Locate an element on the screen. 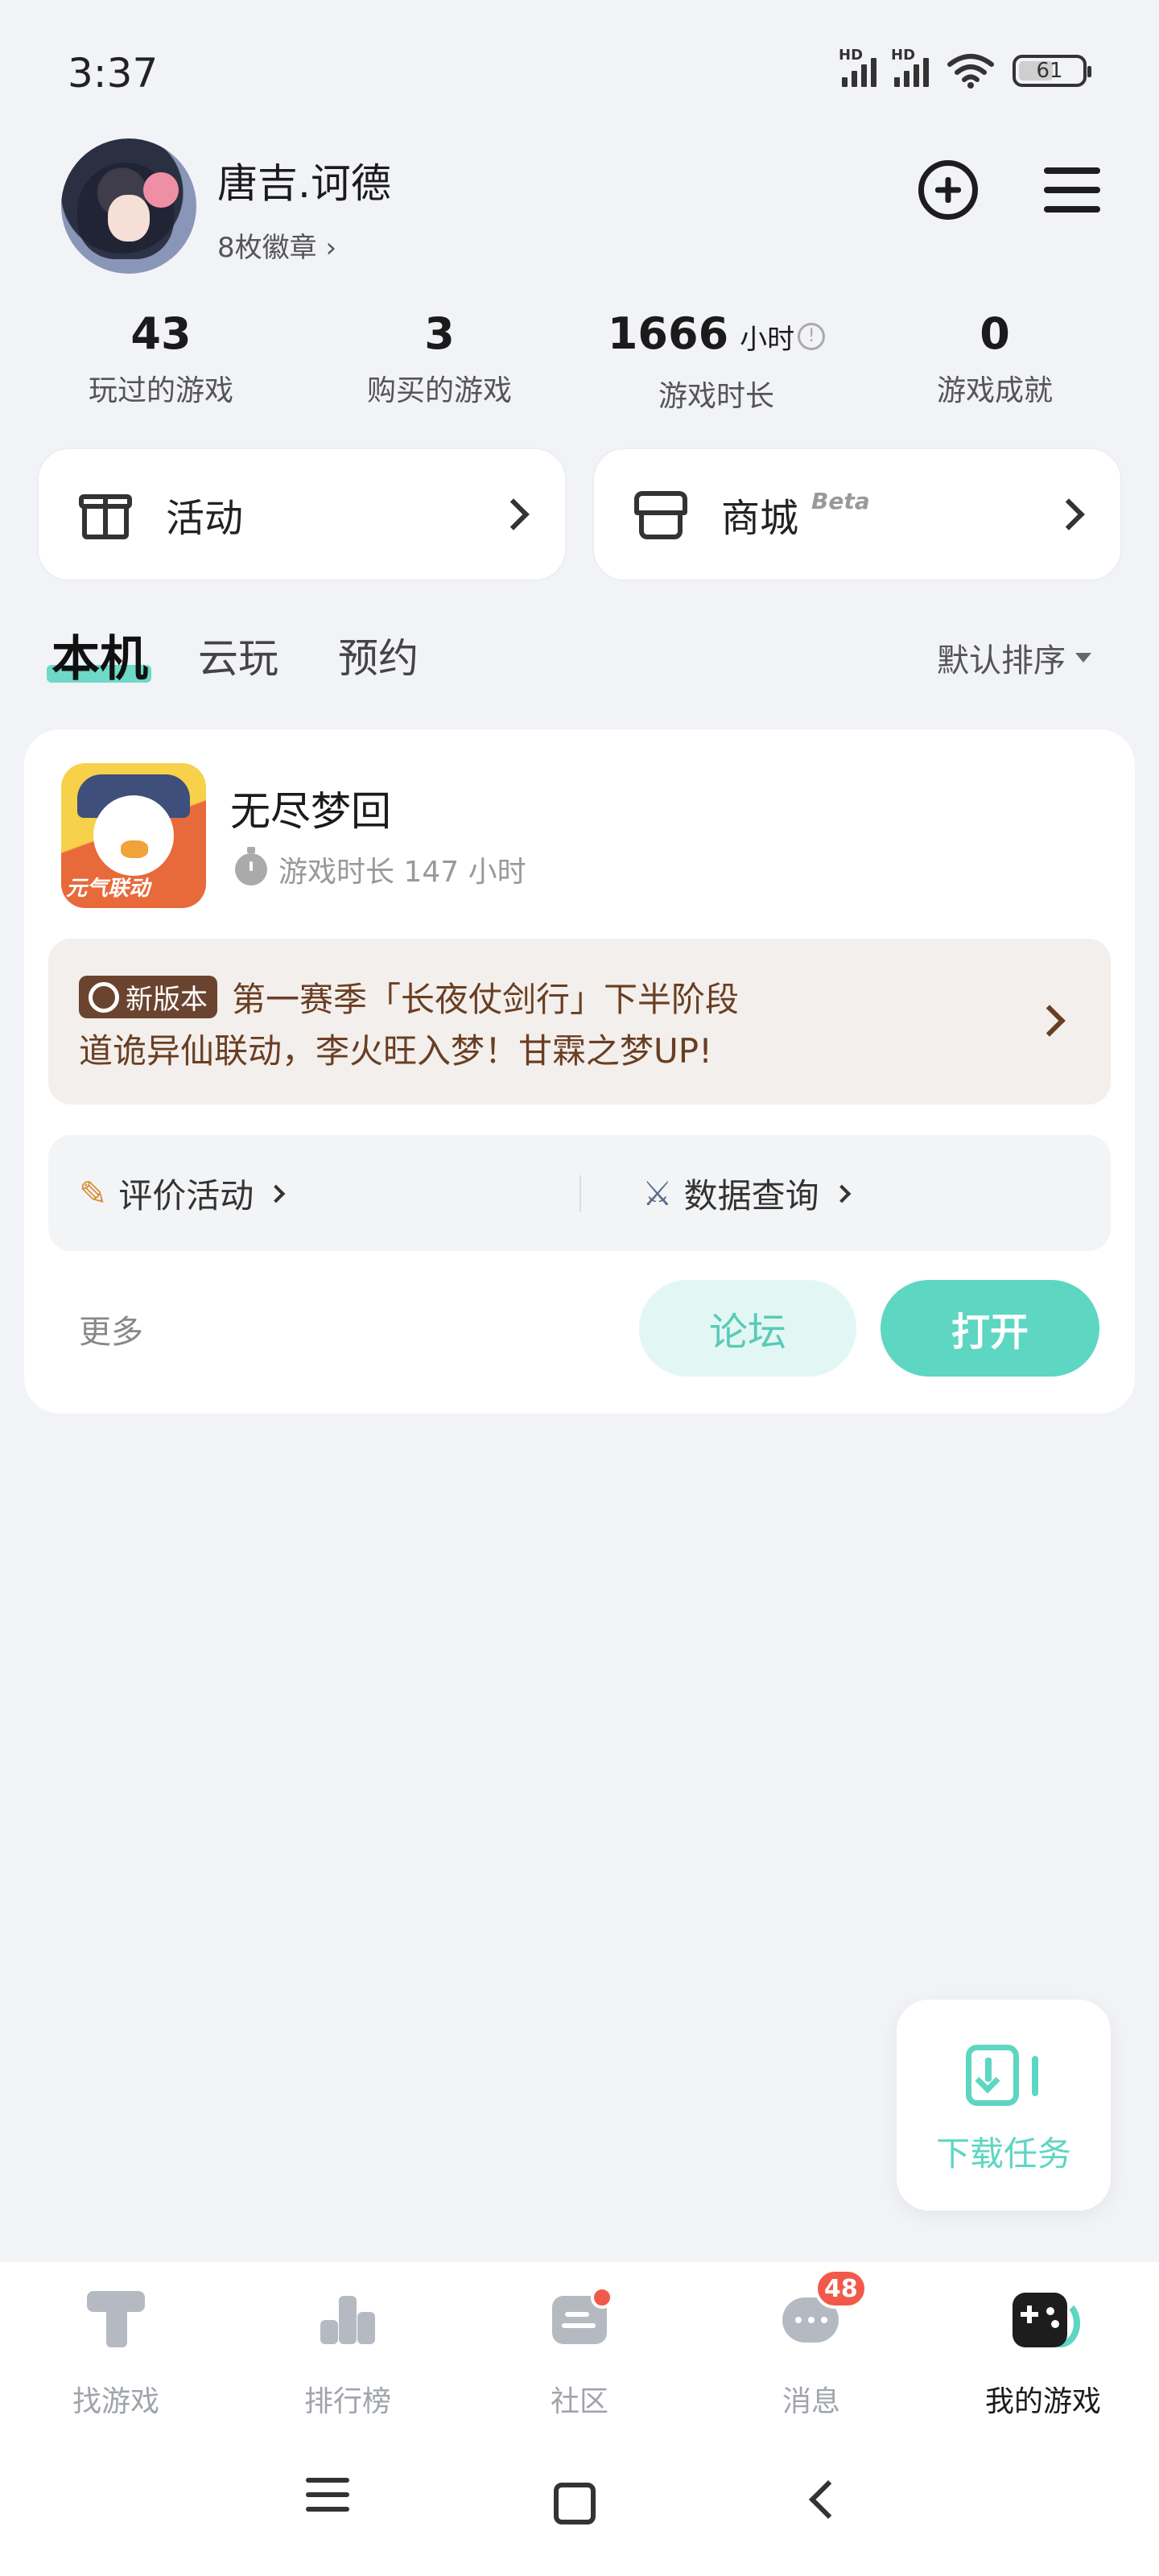 This screenshot has height=2576, width=1159. signal-icon-2: HD is located at coordinates (910, 67).